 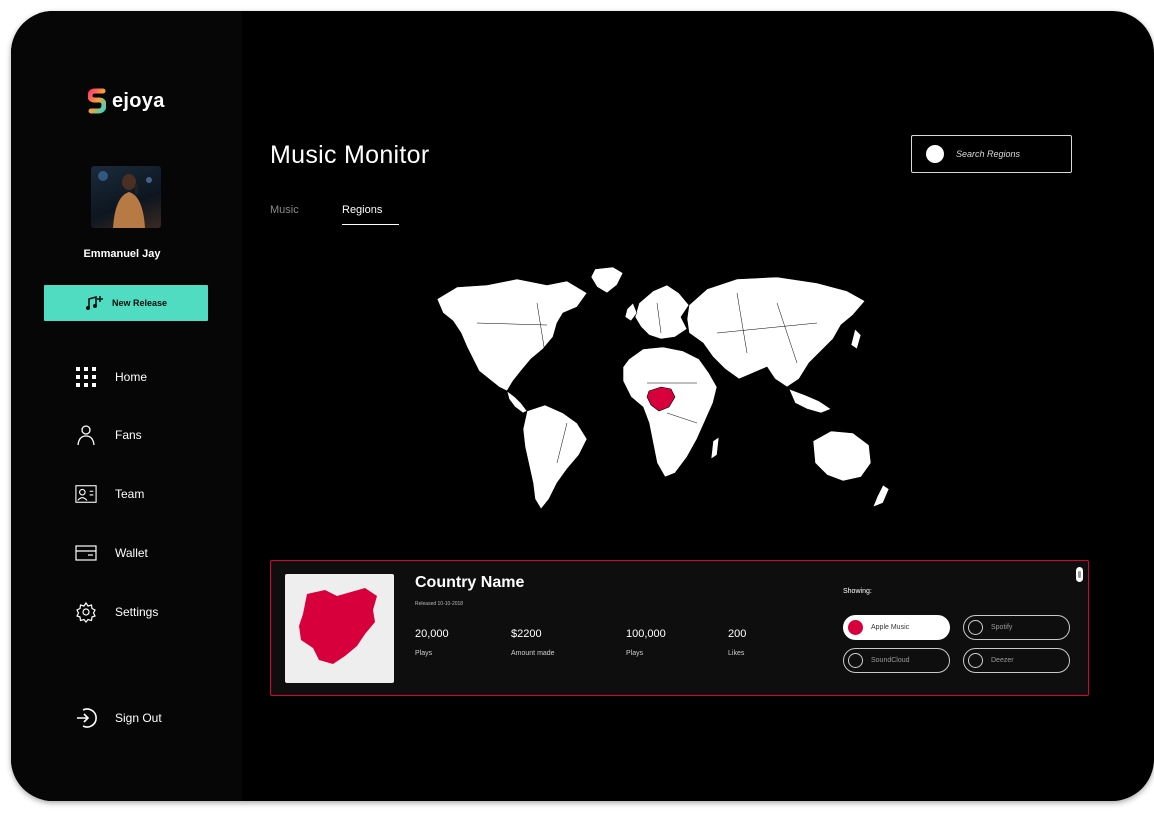 What do you see at coordinates (350, 155) in the screenshot?
I see `page-title: Music Monitor` at bounding box center [350, 155].